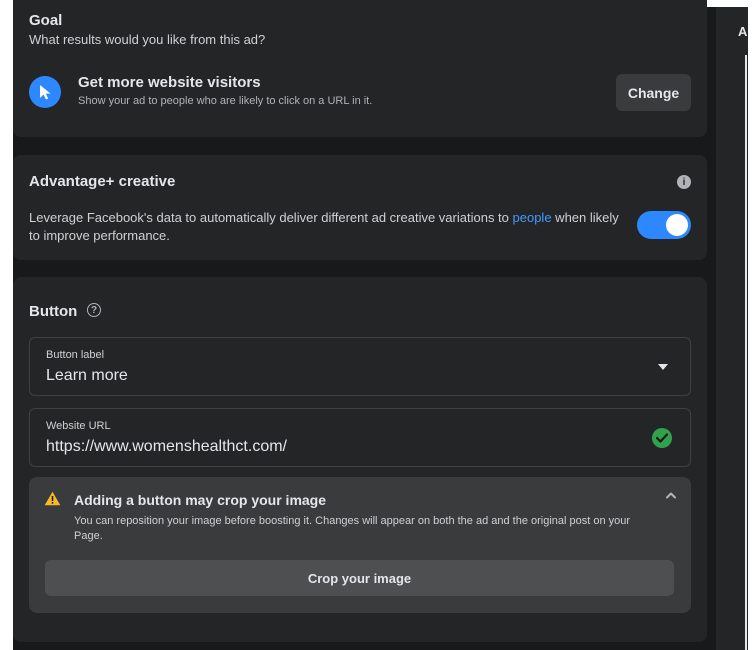 The height and width of the screenshot is (650, 752). What do you see at coordinates (653, 92) in the screenshot?
I see `change-goal-button: Change` at bounding box center [653, 92].